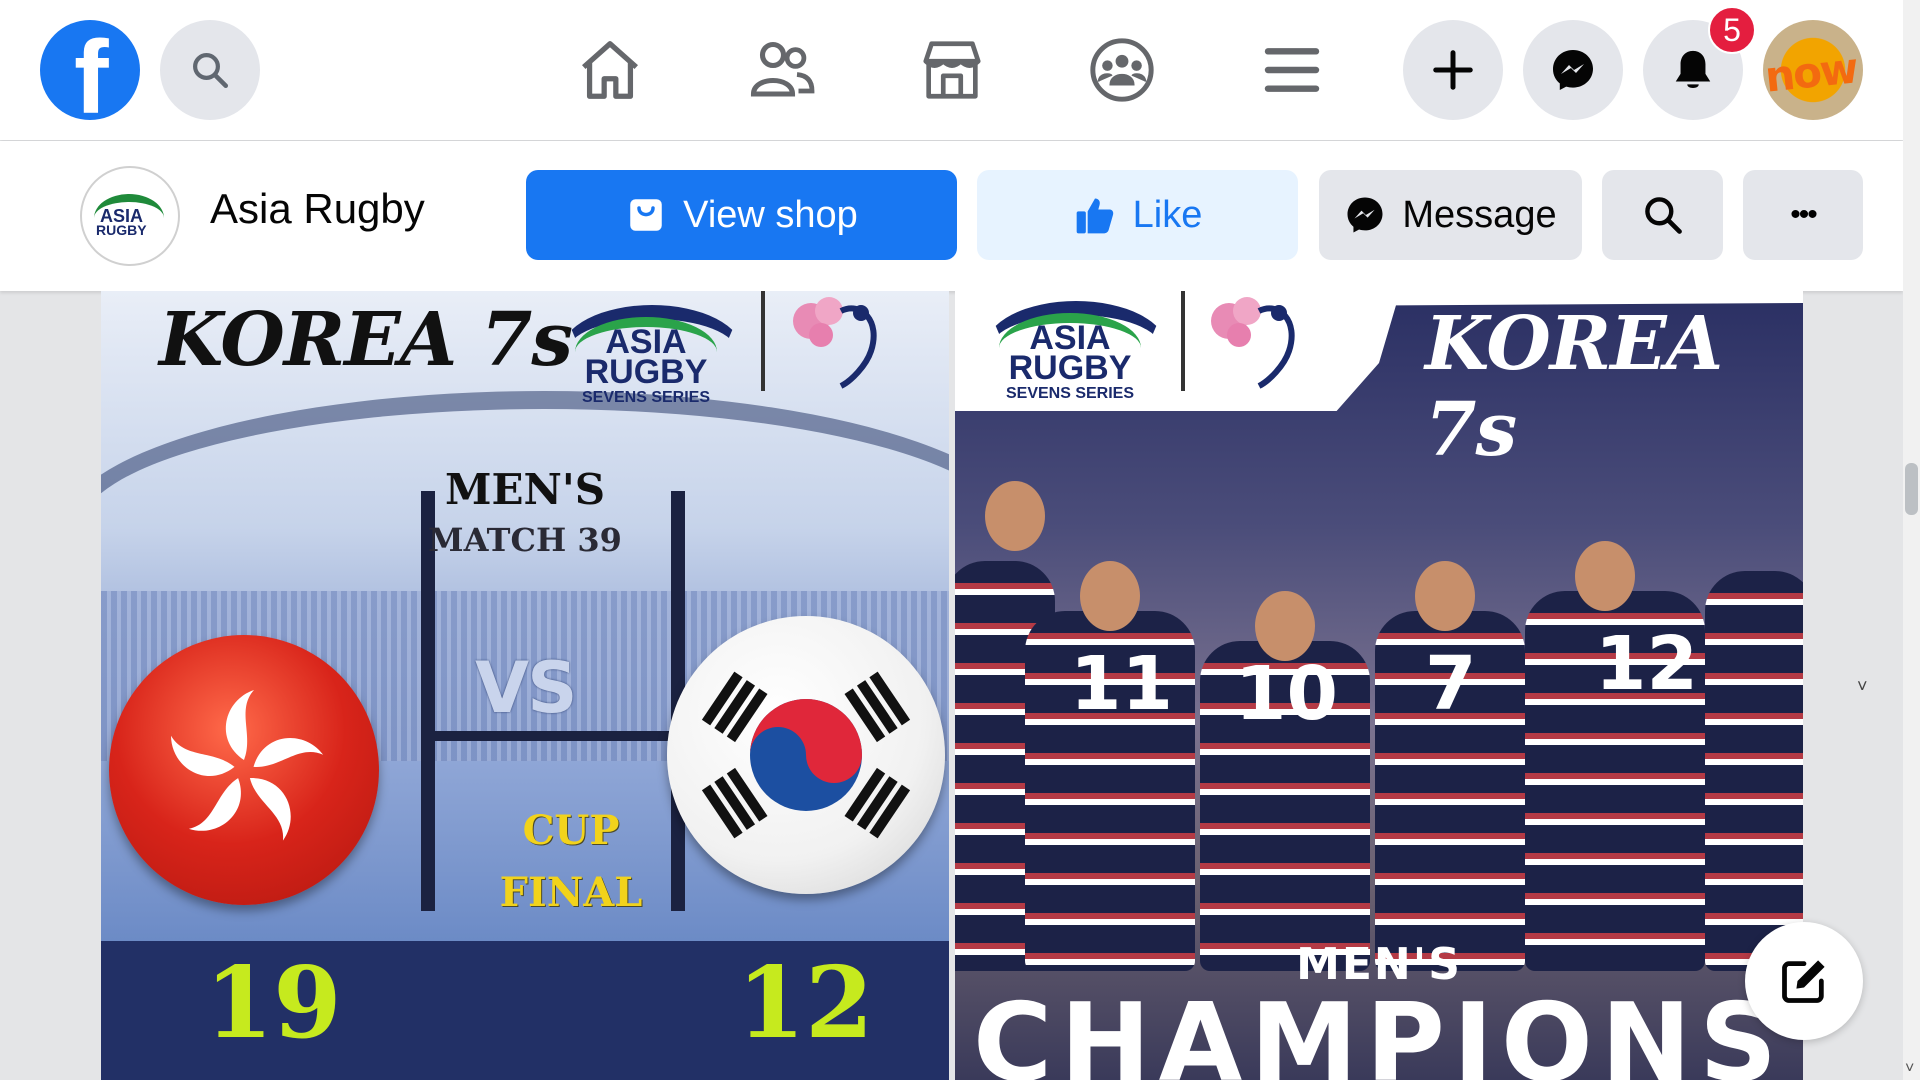  What do you see at coordinates (317, 209) in the screenshot?
I see `page-title: Asia Rugby` at bounding box center [317, 209].